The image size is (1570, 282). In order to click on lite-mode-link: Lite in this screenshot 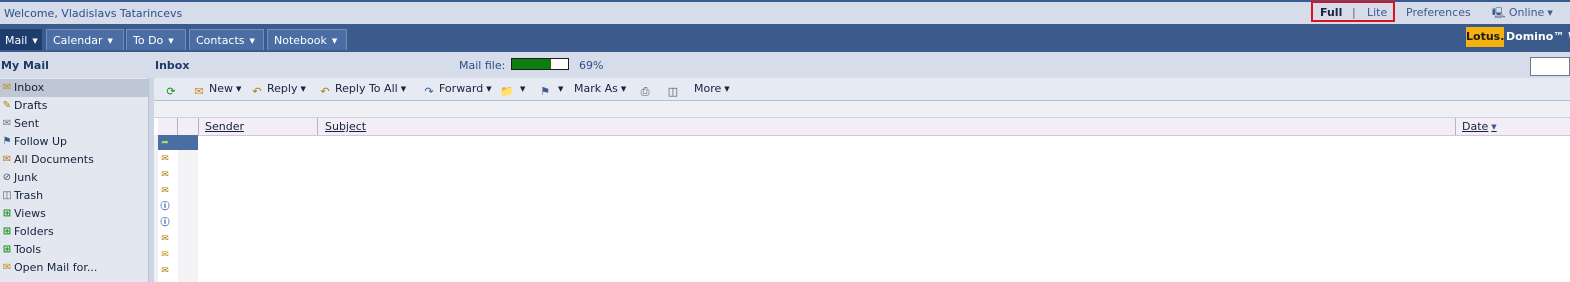, I will do `click(1377, 12)`.